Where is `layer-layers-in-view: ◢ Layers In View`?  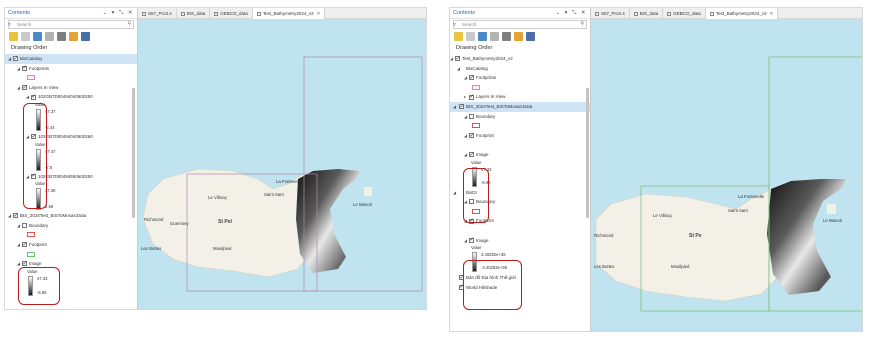
layer-layers-in-view: ◢ Layers In View is located at coordinates (71, 88).